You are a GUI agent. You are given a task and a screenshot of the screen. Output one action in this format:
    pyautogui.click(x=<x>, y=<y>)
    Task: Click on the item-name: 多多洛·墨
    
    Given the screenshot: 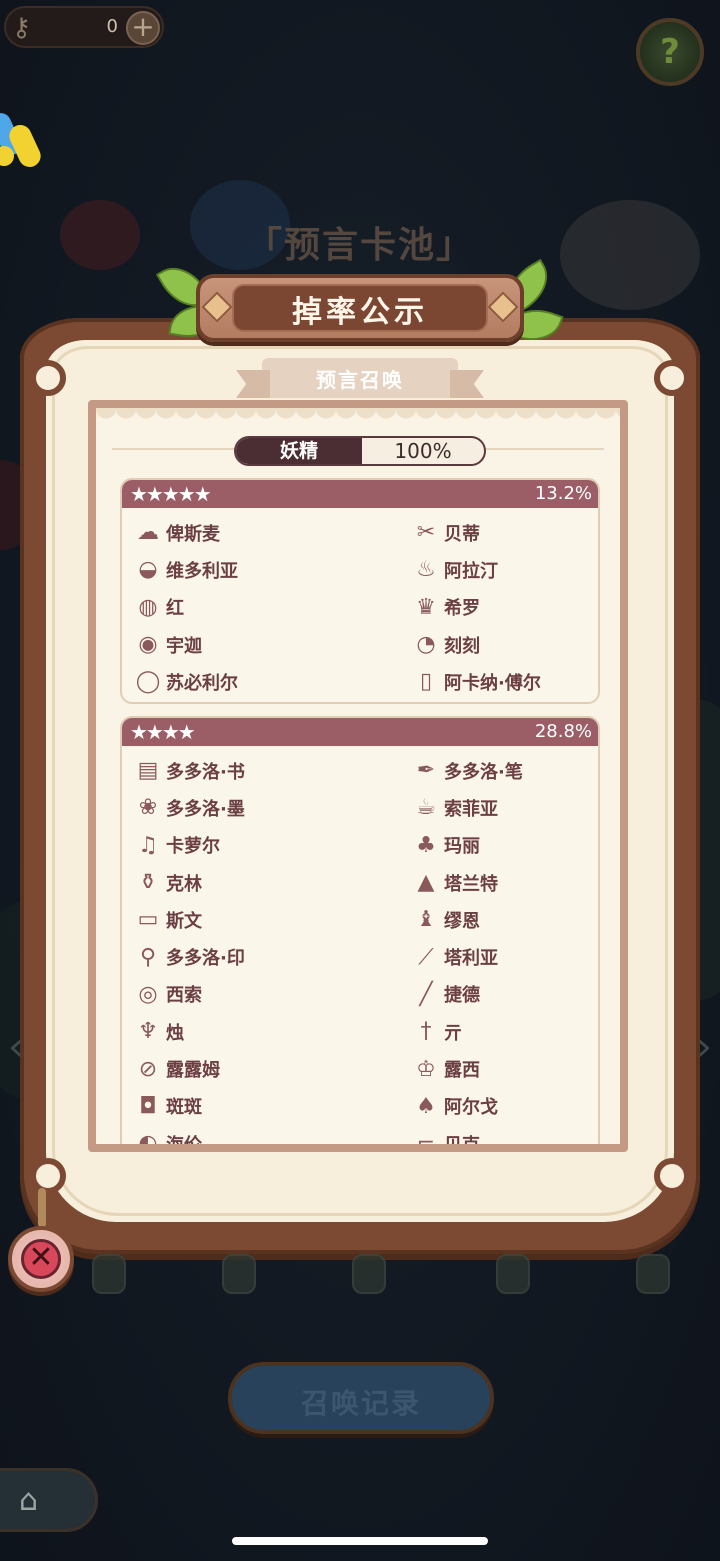 What is the action you would take?
    pyautogui.click(x=205, y=809)
    